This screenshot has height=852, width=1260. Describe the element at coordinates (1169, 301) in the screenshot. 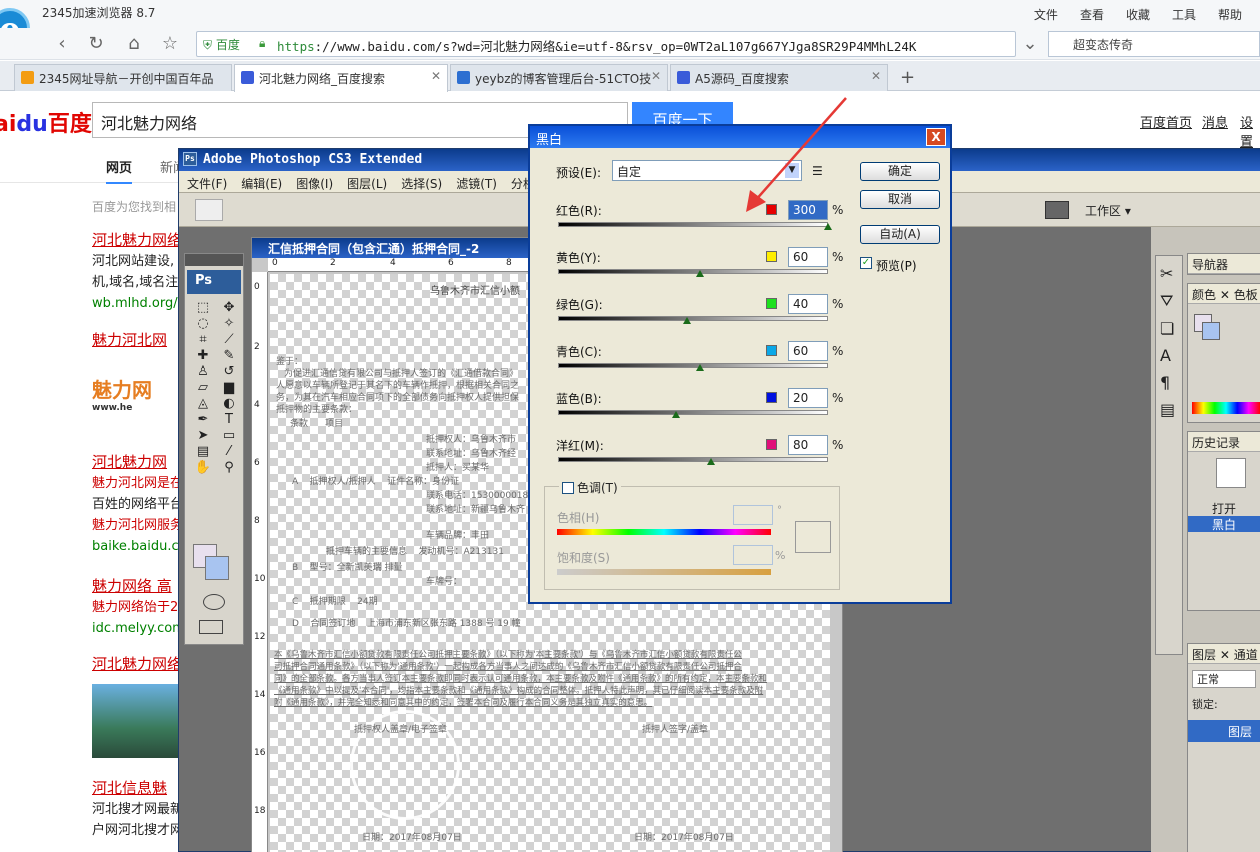

I see `brushes-icon: ⛛` at that location.